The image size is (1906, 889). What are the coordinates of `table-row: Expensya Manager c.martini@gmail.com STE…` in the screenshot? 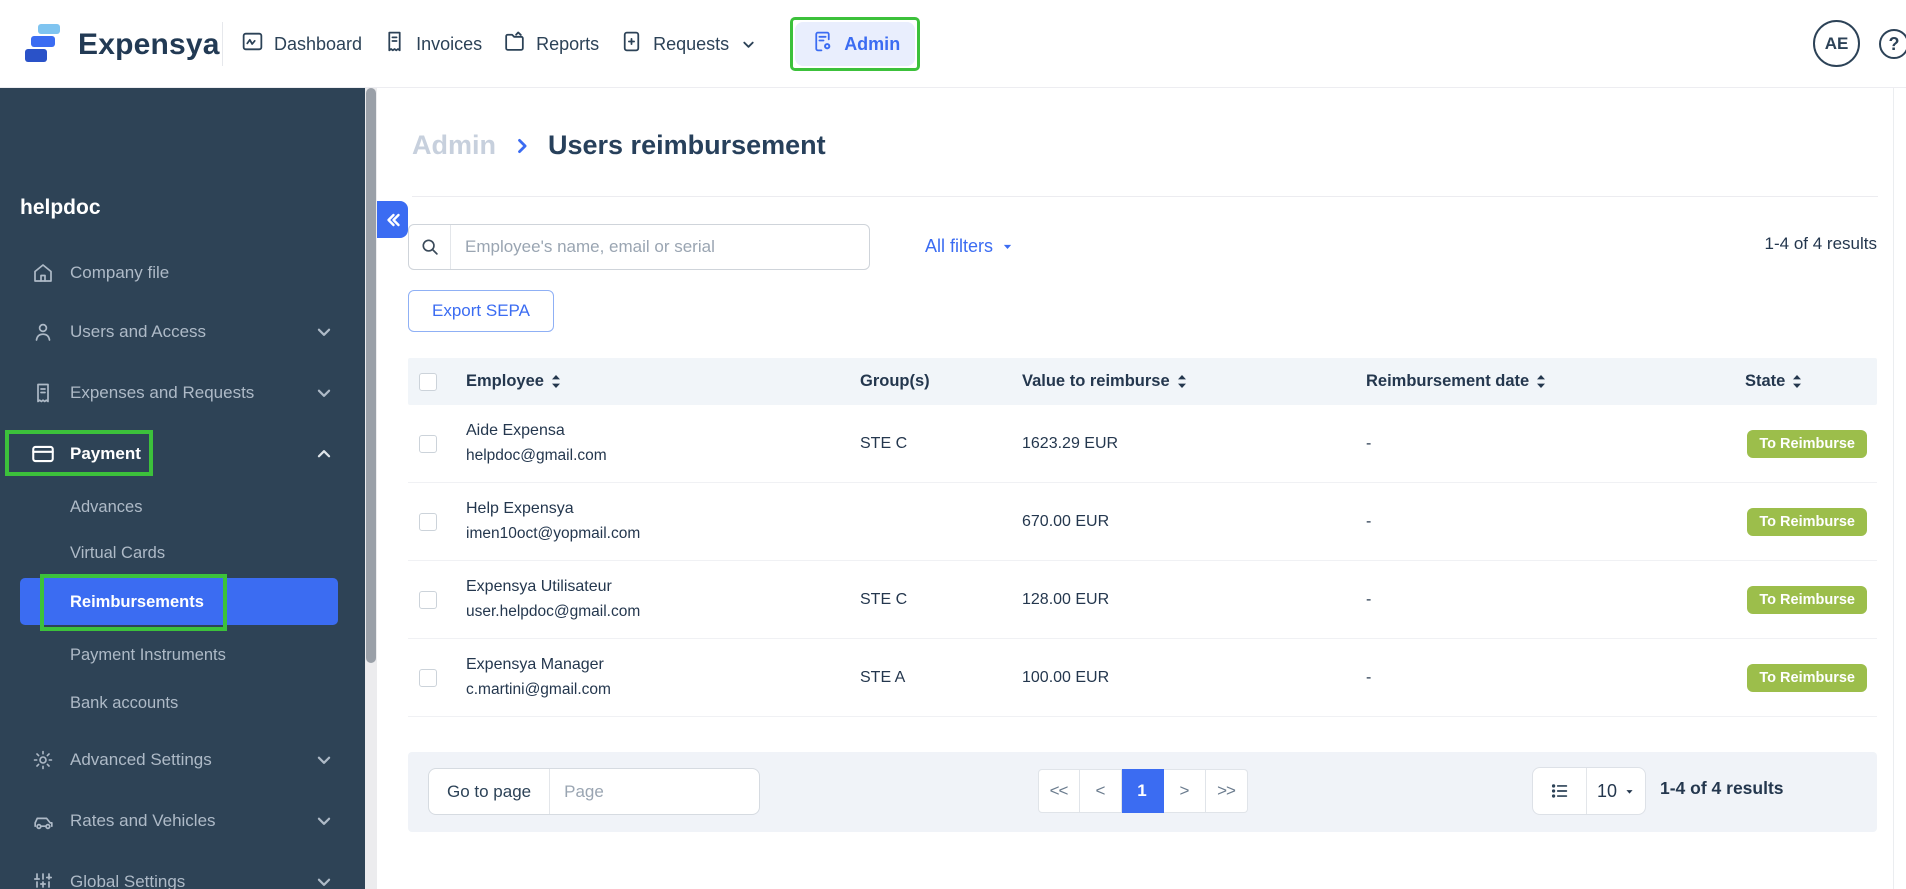 It's located at (1142, 678).